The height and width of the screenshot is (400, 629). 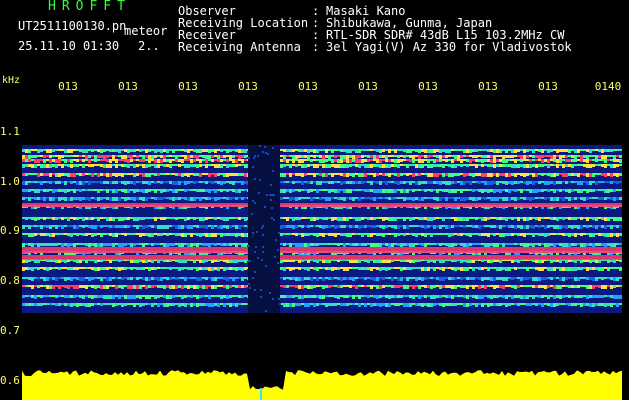 What do you see at coordinates (322, 385) in the screenshot?
I see `noise-floor-trace` at bounding box center [322, 385].